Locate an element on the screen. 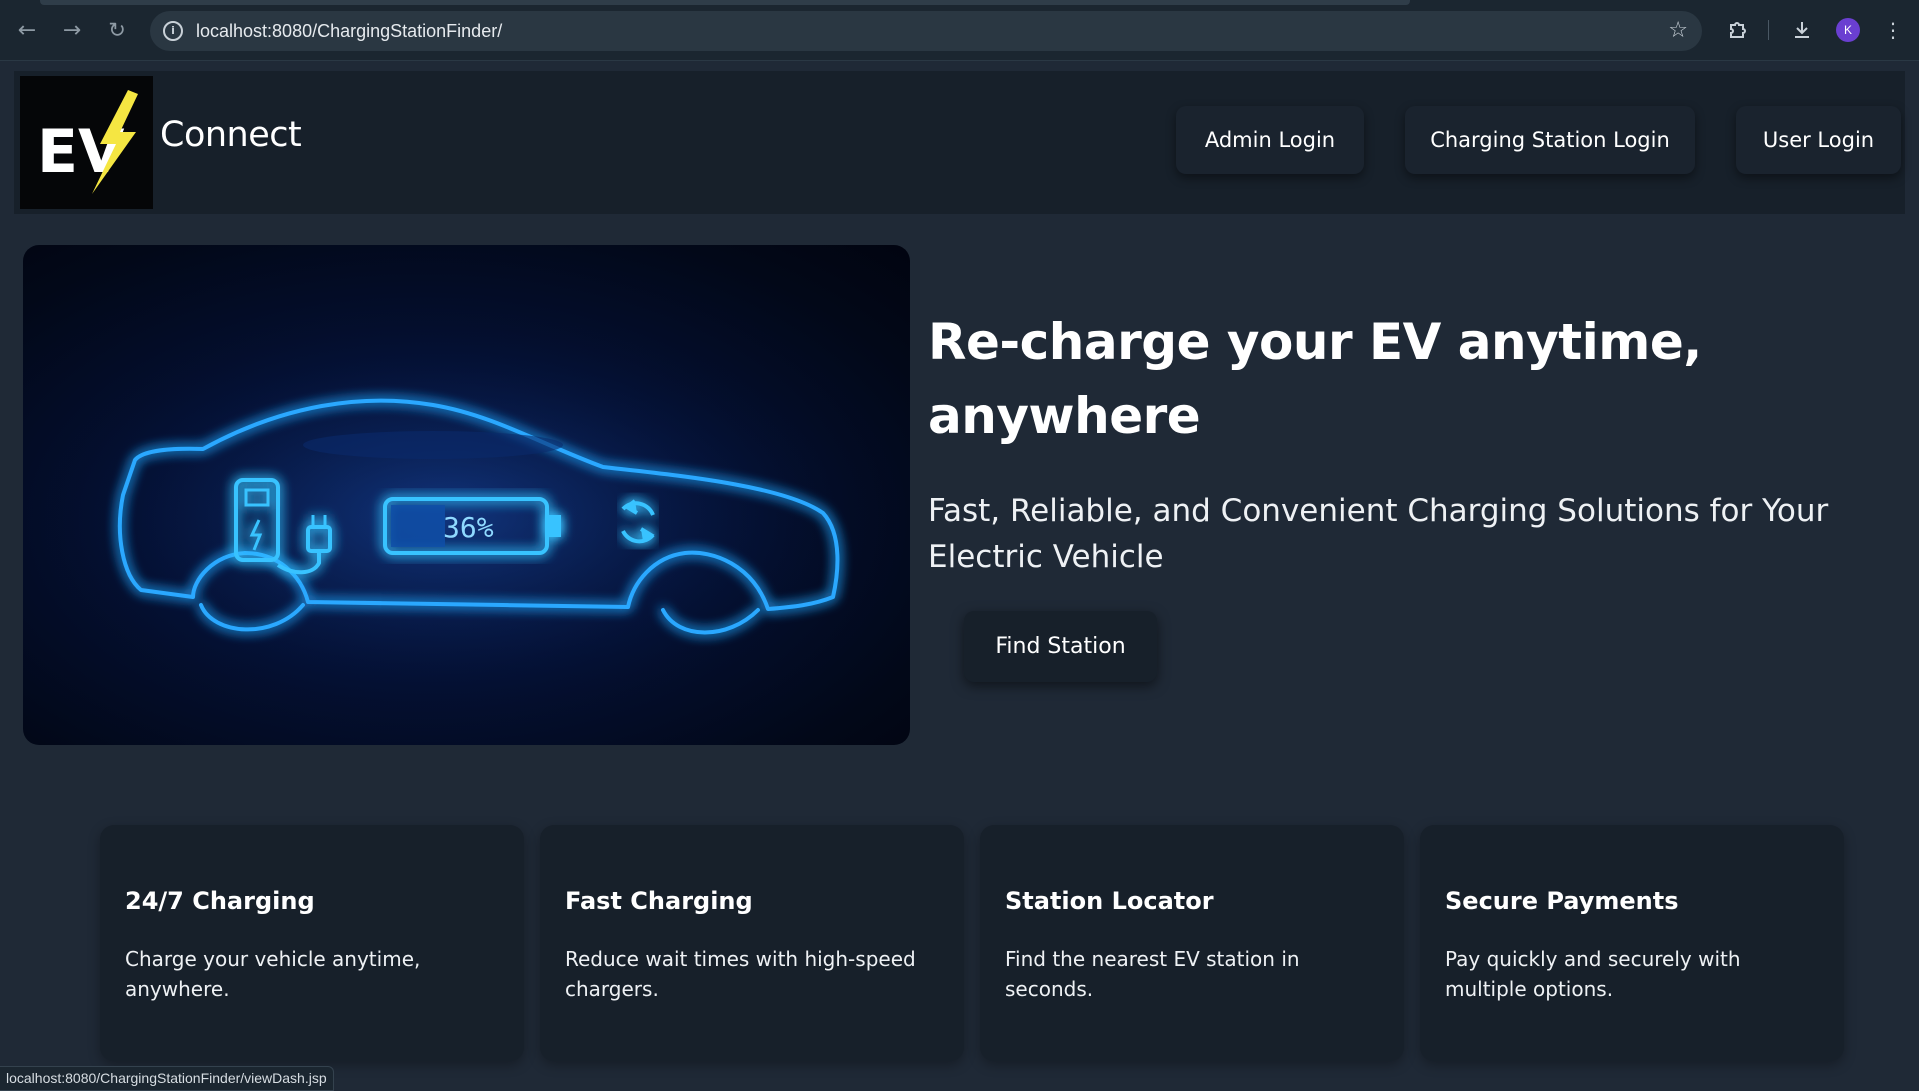 This screenshot has width=1919, height=1091. reload-icon: ↻ is located at coordinates (117, 30).